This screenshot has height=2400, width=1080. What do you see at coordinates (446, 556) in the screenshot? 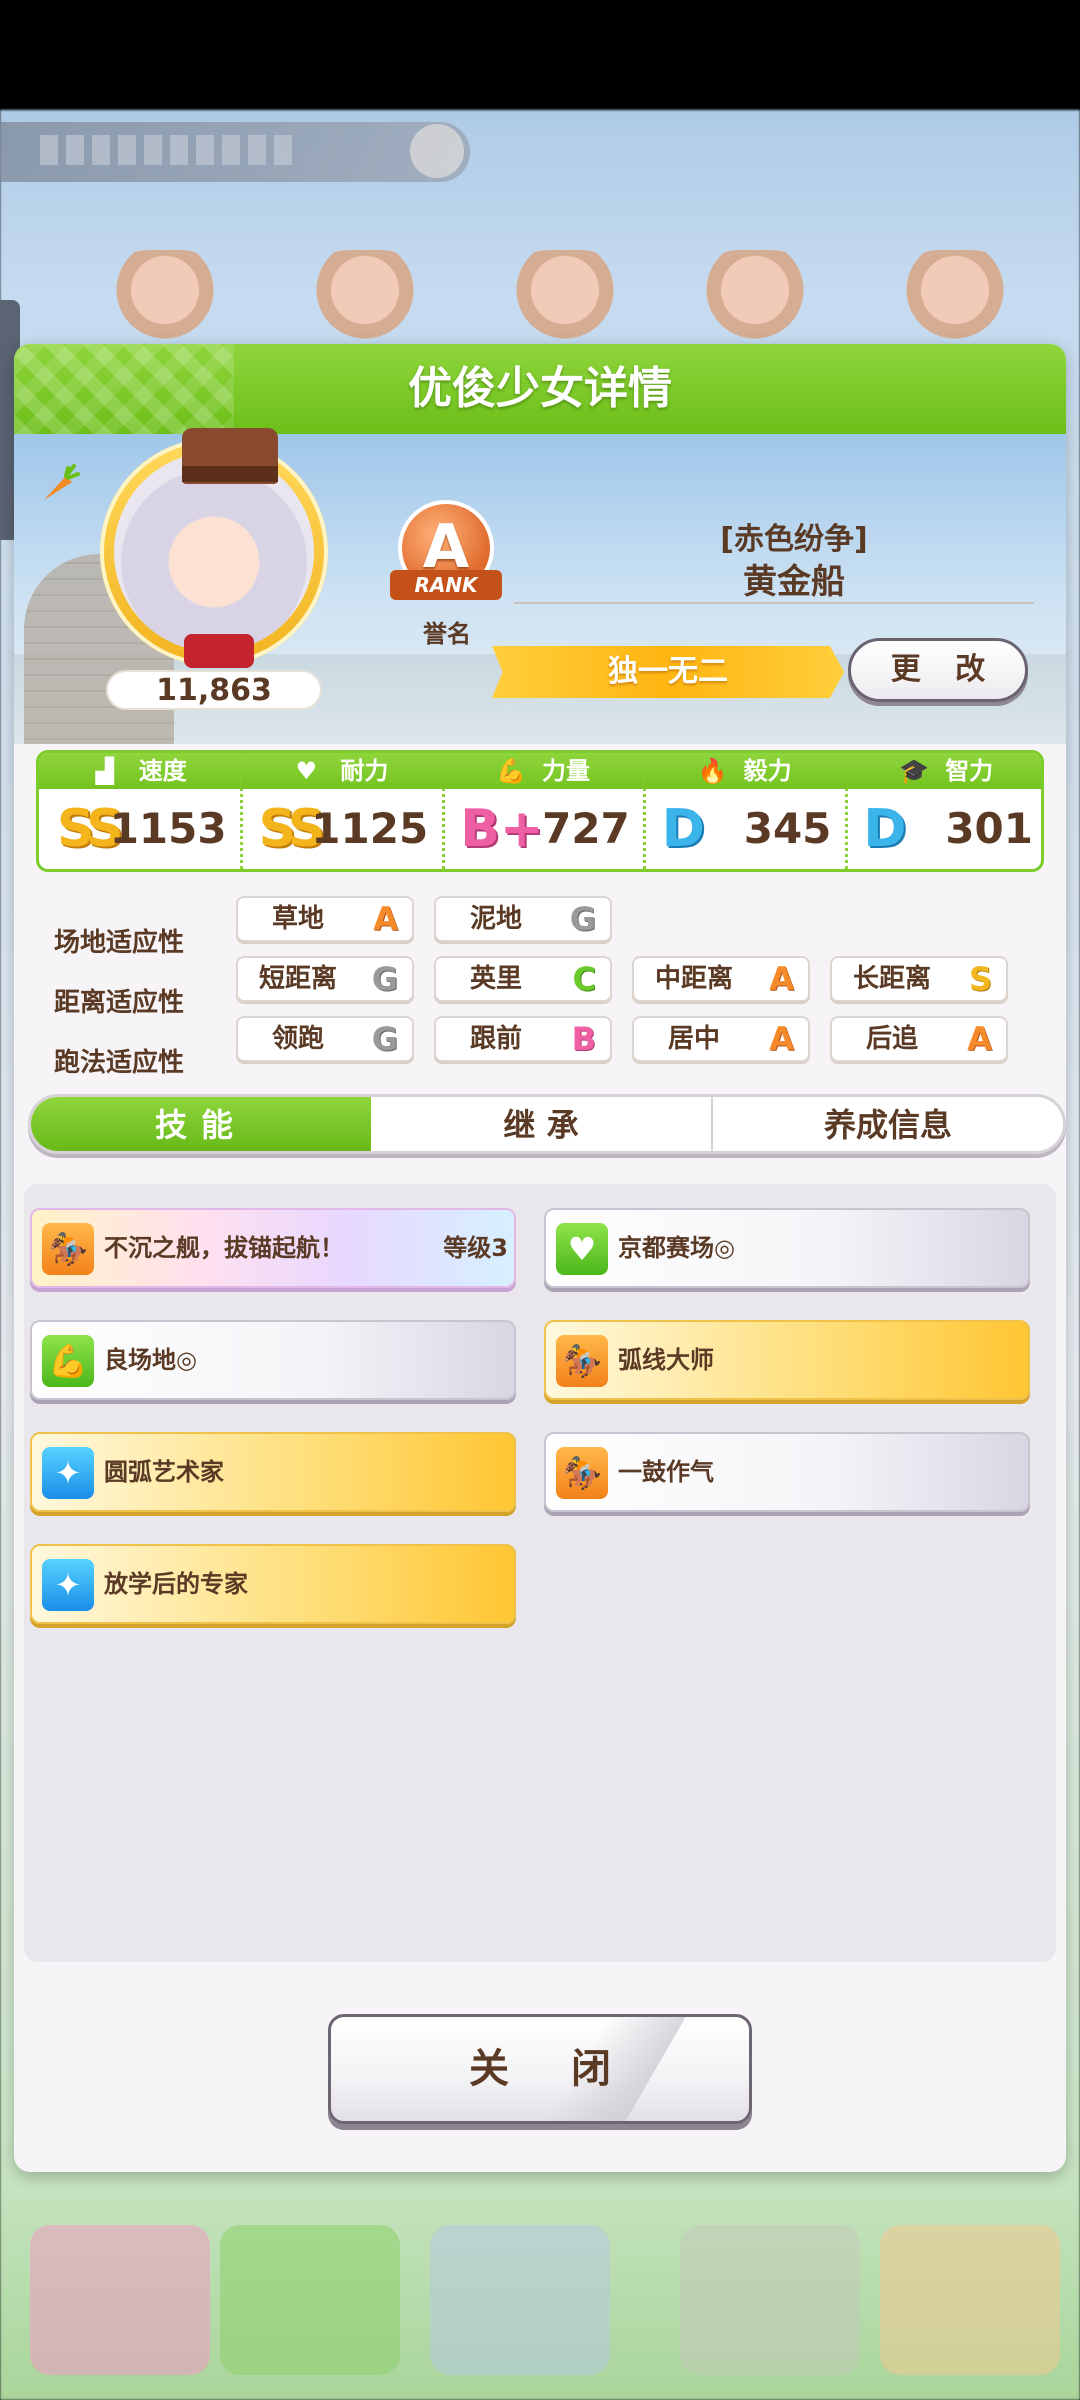
I see `rank-badge: A RANK` at bounding box center [446, 556].